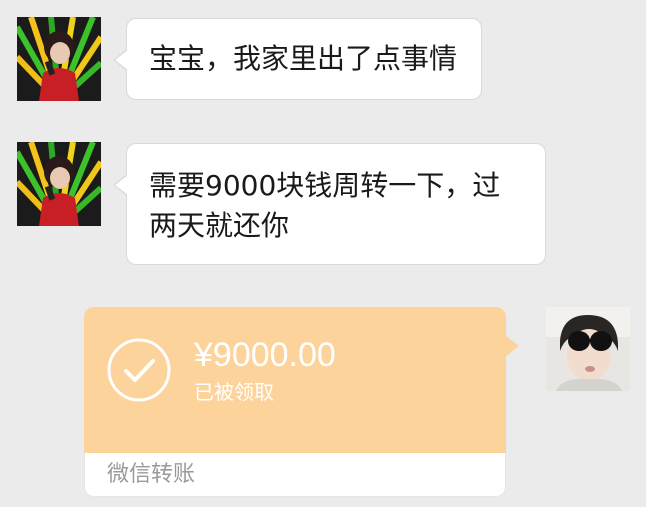 This screenshot has height=507, width=646. Describe the element at coordinates (512, 346) in the screenshot. I see `transfer-card-tail` at that location.